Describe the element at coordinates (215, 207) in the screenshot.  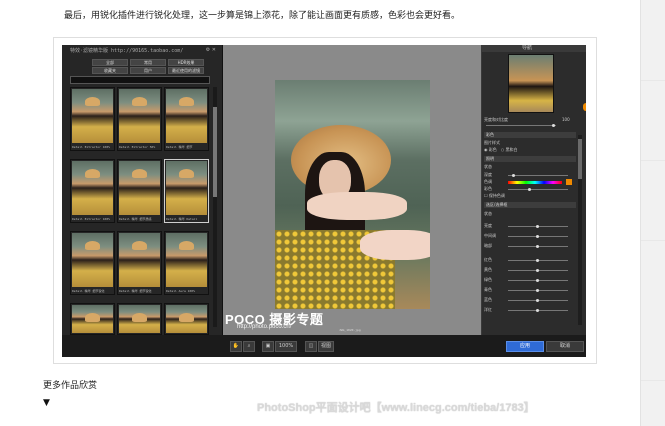
I see `preset-scrollbar` at that location.